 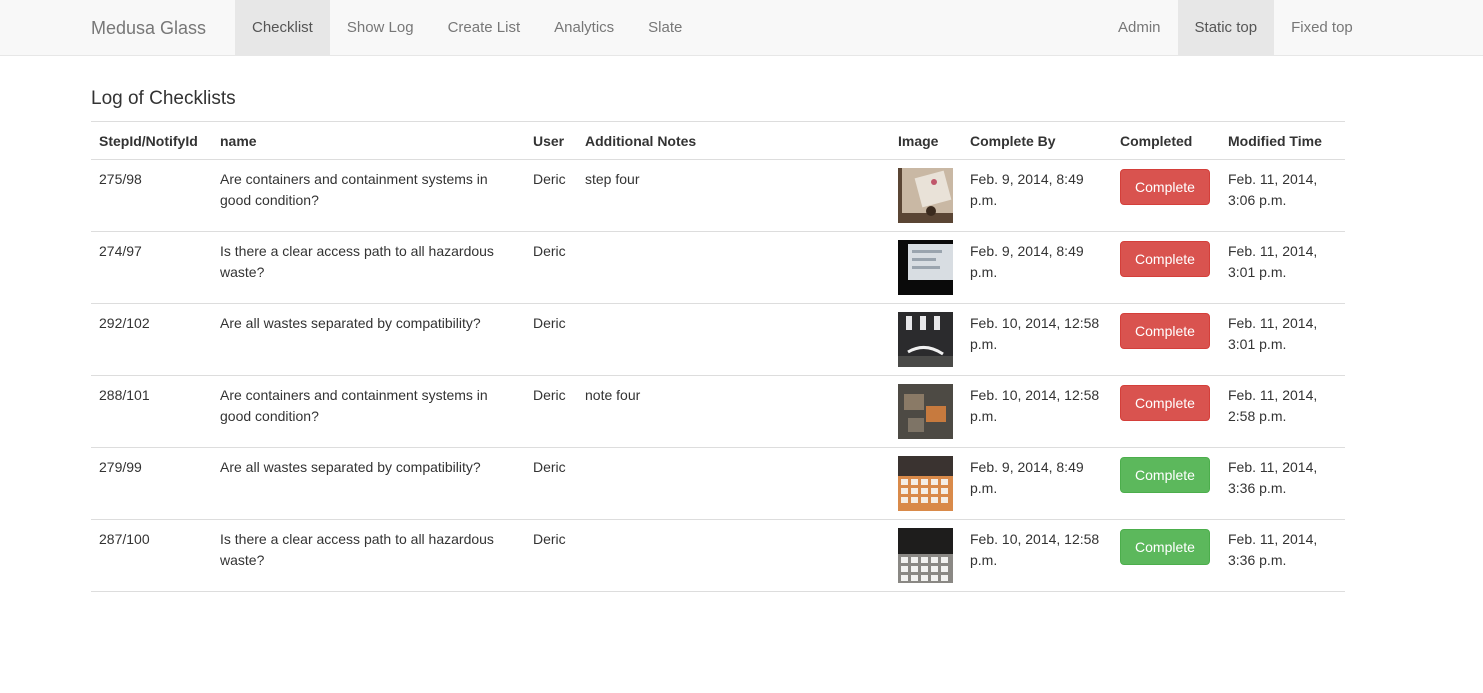 I want to click on header-complete-by: Complete By, so click(x=1037, y=140).